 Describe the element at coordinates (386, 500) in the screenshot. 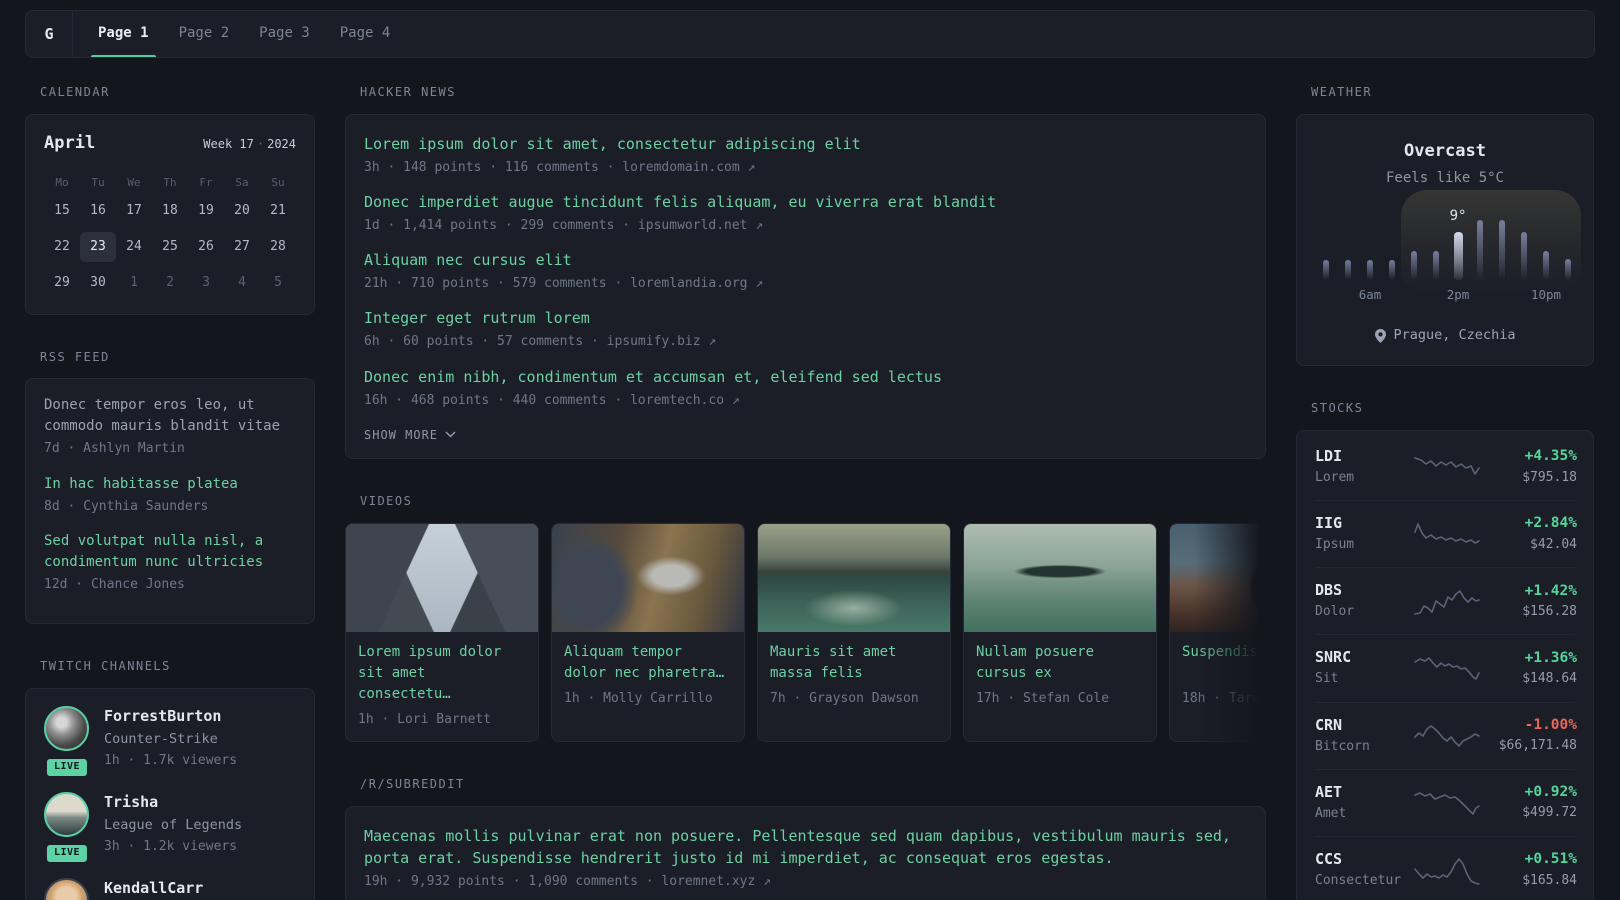

I see `videos-section-label: VIDEOS` at that location.